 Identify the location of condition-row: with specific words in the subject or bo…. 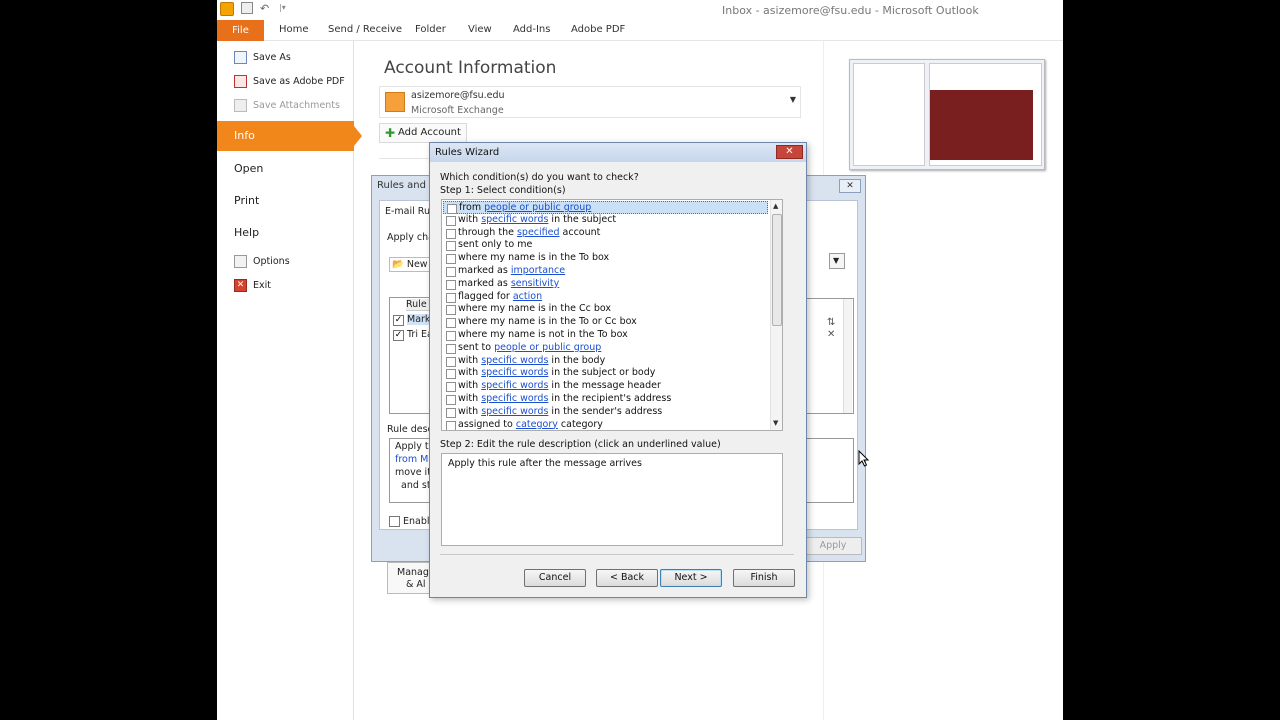
(605, 373).